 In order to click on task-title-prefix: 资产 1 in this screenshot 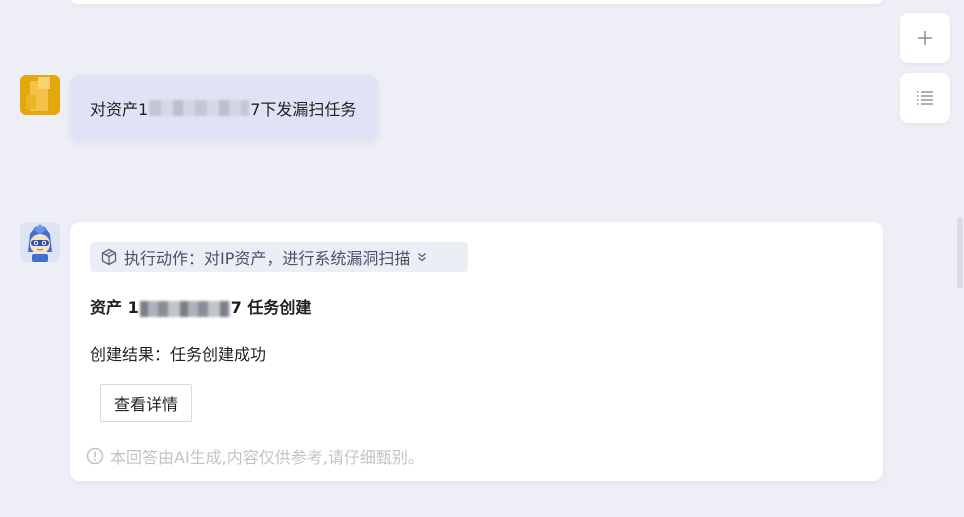, I will do `click(114, 307)`.